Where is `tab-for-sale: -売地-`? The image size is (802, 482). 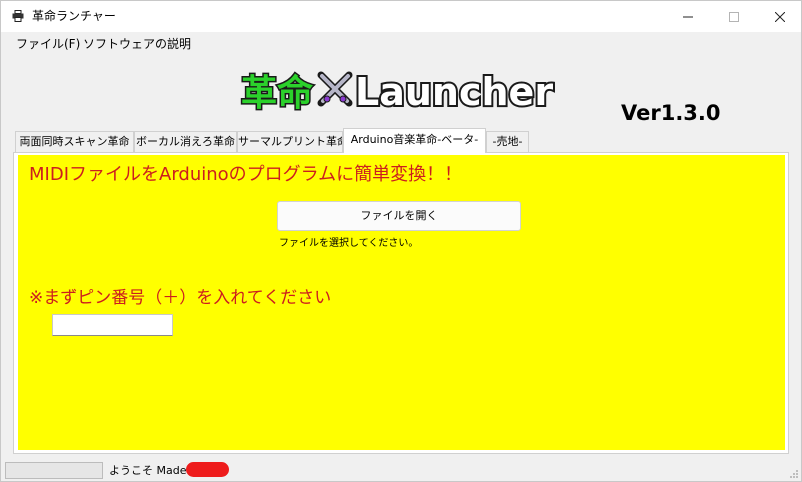
tab-for-sale: -売地- is located at coordinates (507, 141).